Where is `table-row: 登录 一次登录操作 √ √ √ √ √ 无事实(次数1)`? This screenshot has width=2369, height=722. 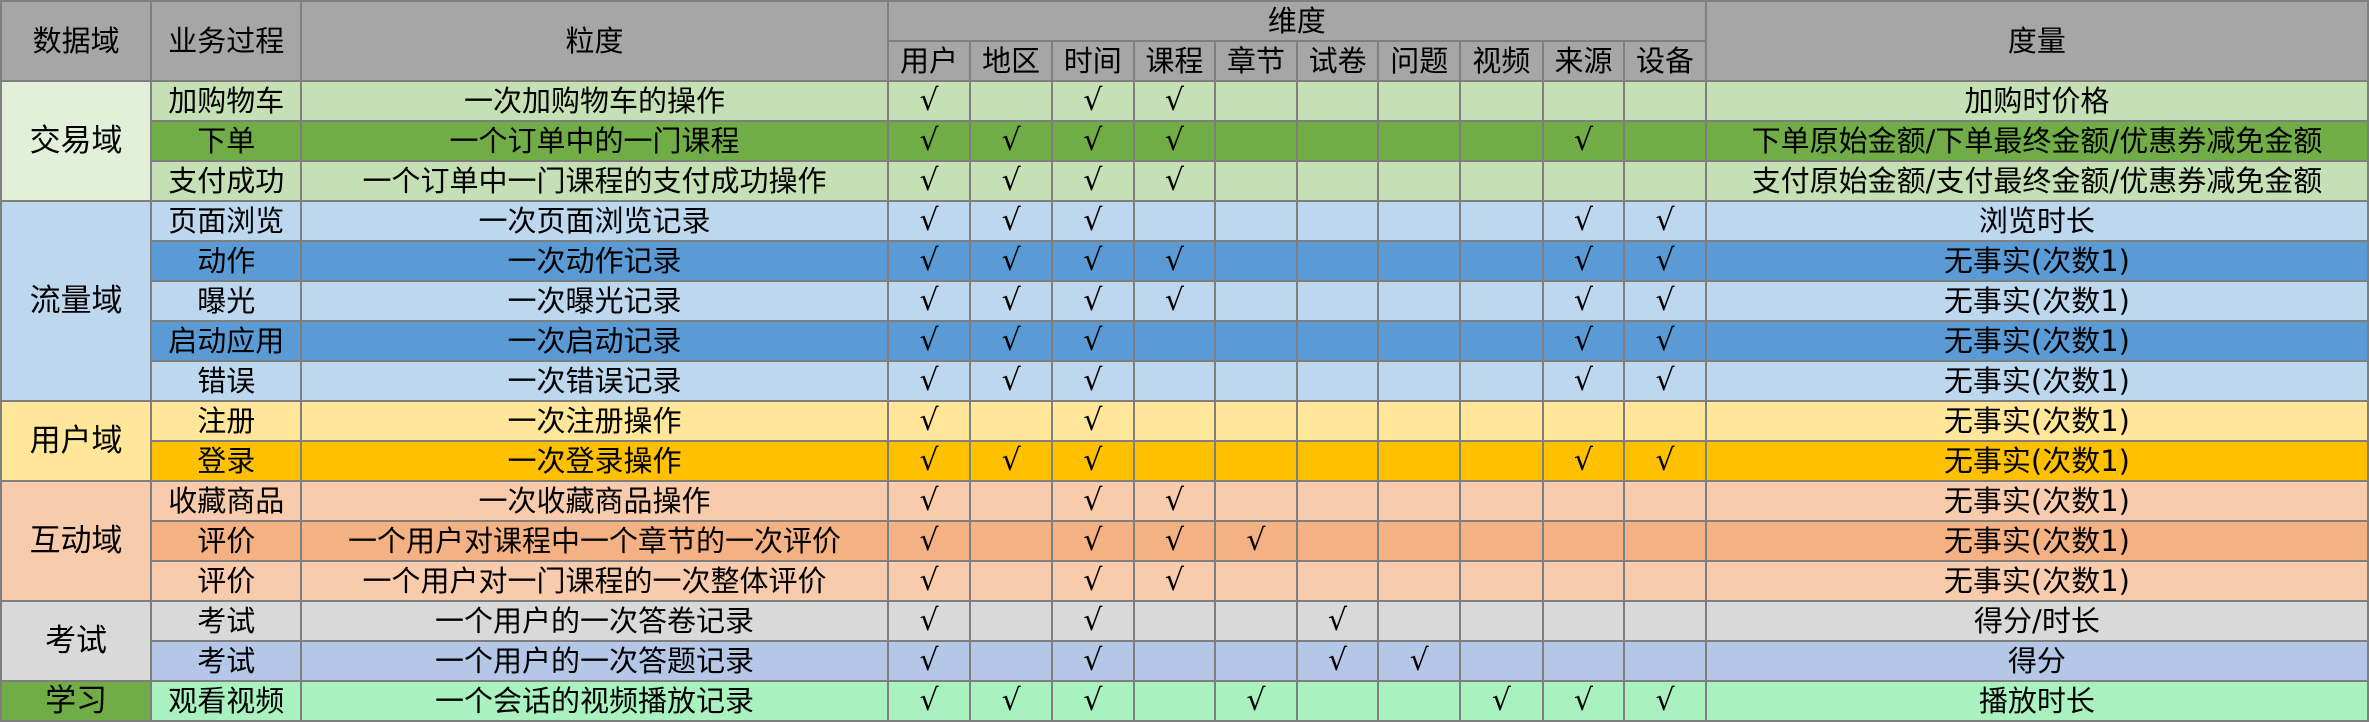
table-row: 登录 一次登录操作 √ √ √ √ √ 无事实(次数1) is located at coordinates (1185, 461).